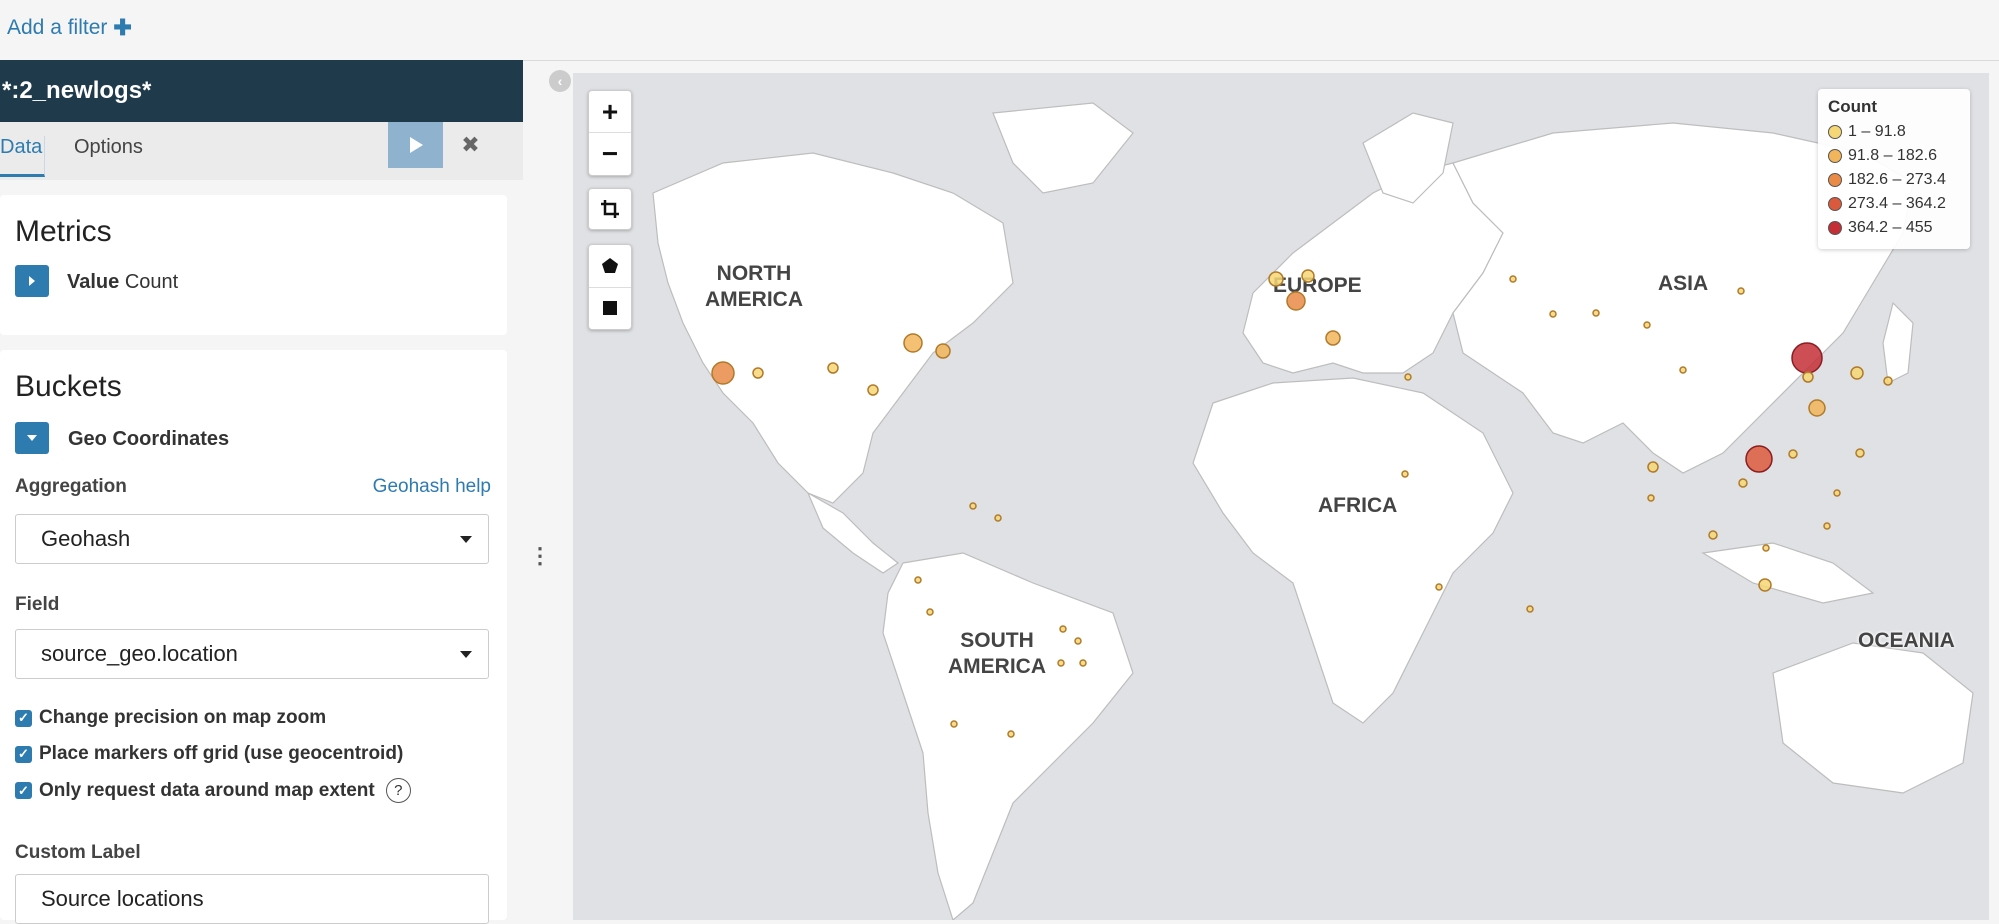 The height and width of the screenshot is (924, 1999). What do you see at coordinates (610, 153) in the screenshot?
I see `zoom-out-button: −` at bounding box center [610, 153].